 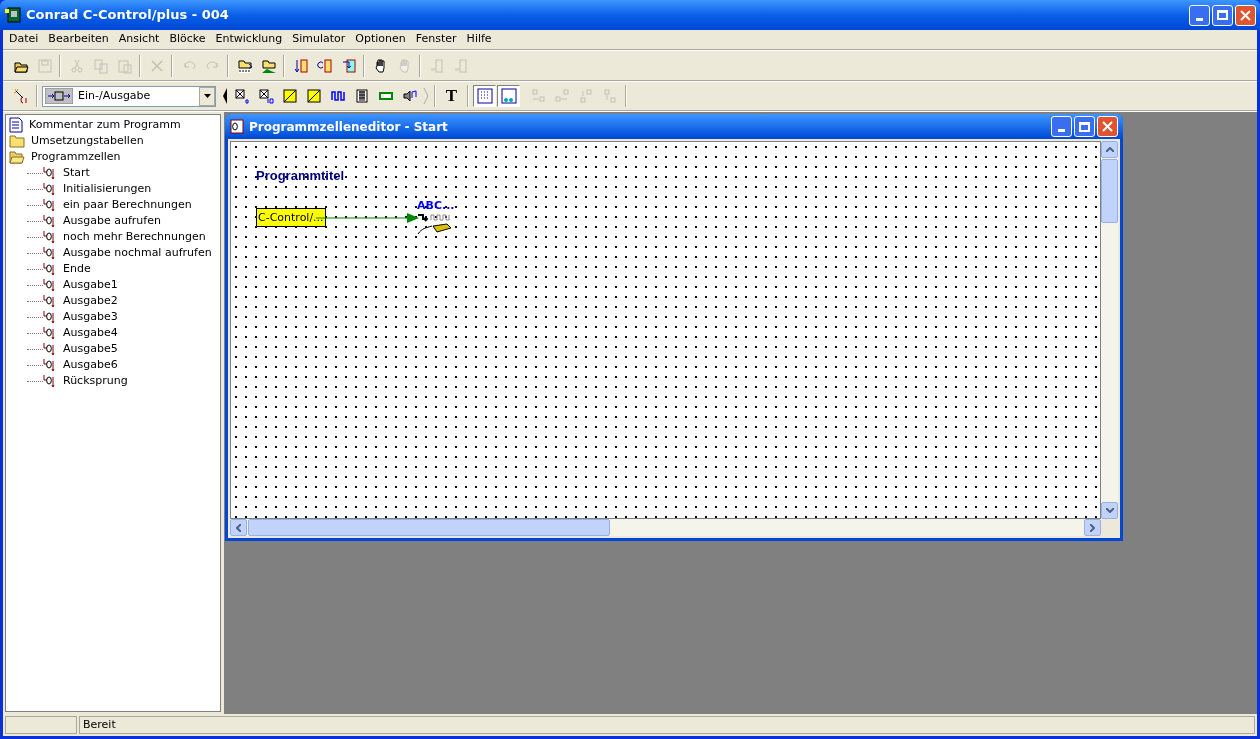 I want to click on copy-icon, so click(x=100, y=65).